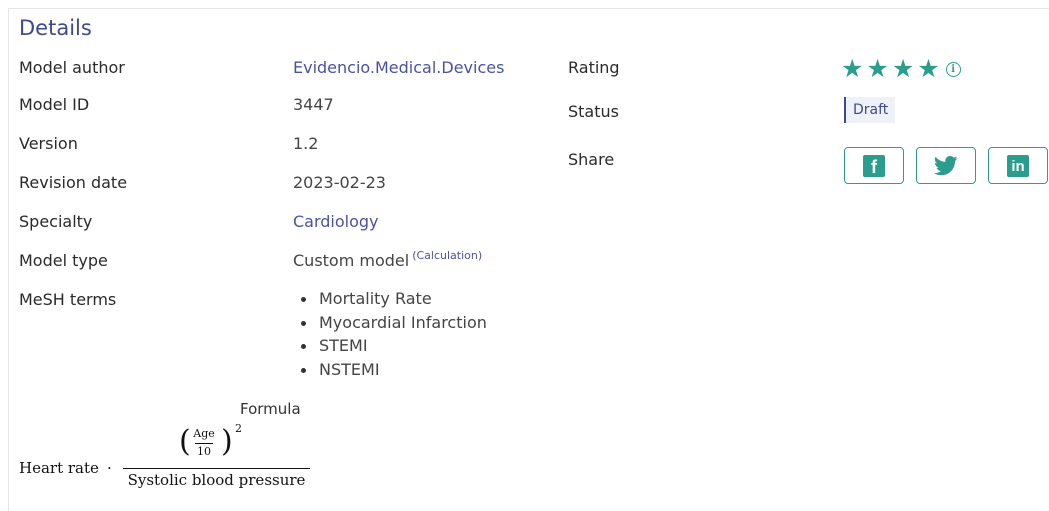  I want to click on version-value: 1.2, so click(306, 143).